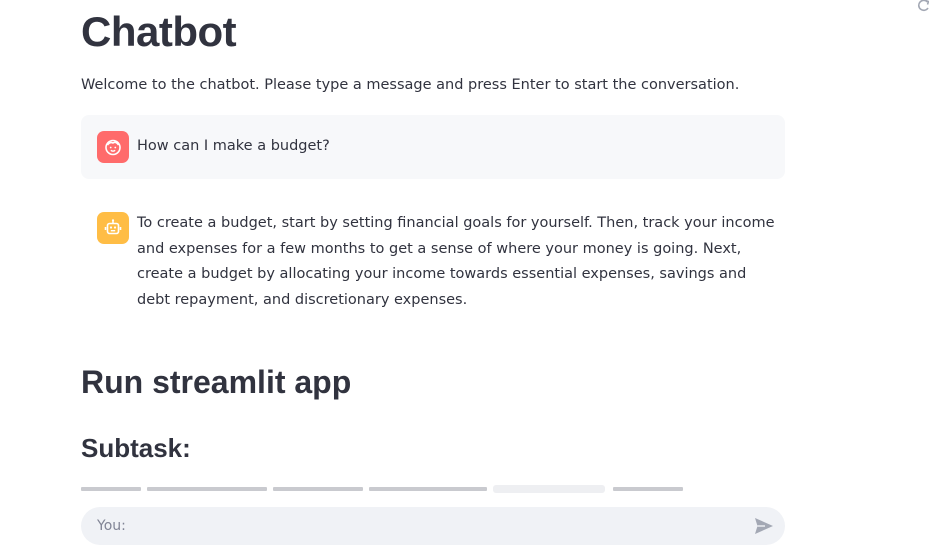 The image size is (929, 545). What do you see at coordinates (159, 31) in the screenshot?
I see `page-title: Chatbot` at bounding box center [159, 31].